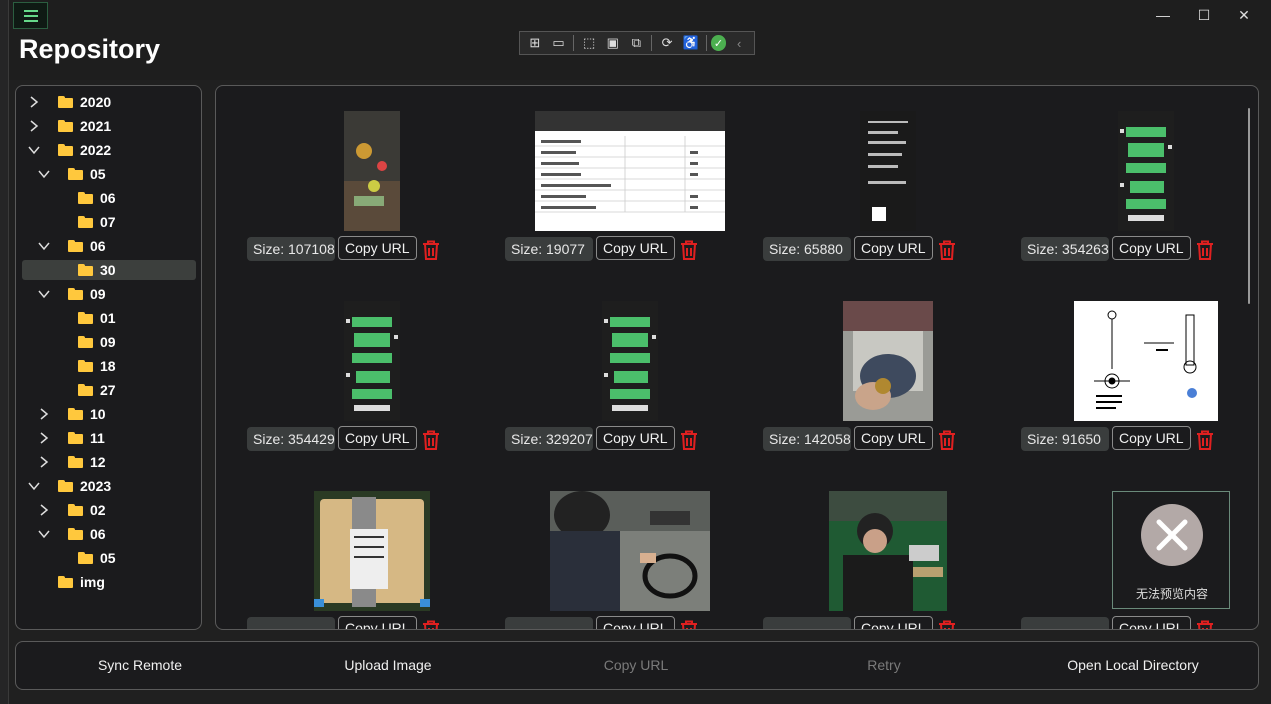 The image size is (1271, 704). I want to click on select-element-icon: ⬚, so click(589, 43).